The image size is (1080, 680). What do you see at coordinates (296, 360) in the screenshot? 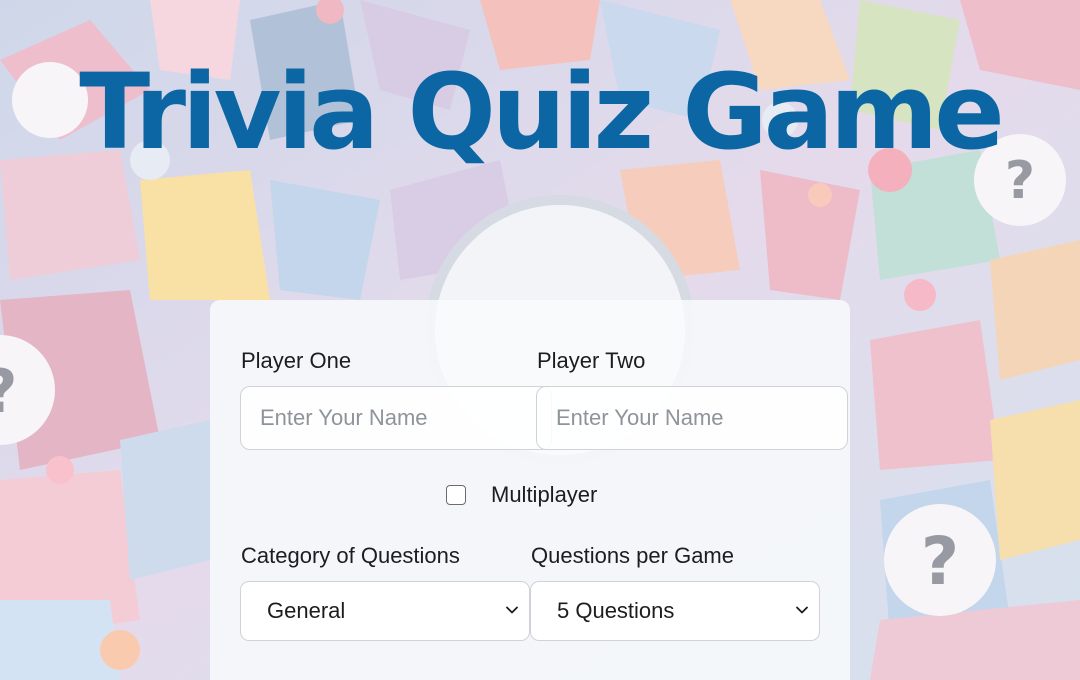
I see `player-one-label: Player One` at bounding box center [296, 360].